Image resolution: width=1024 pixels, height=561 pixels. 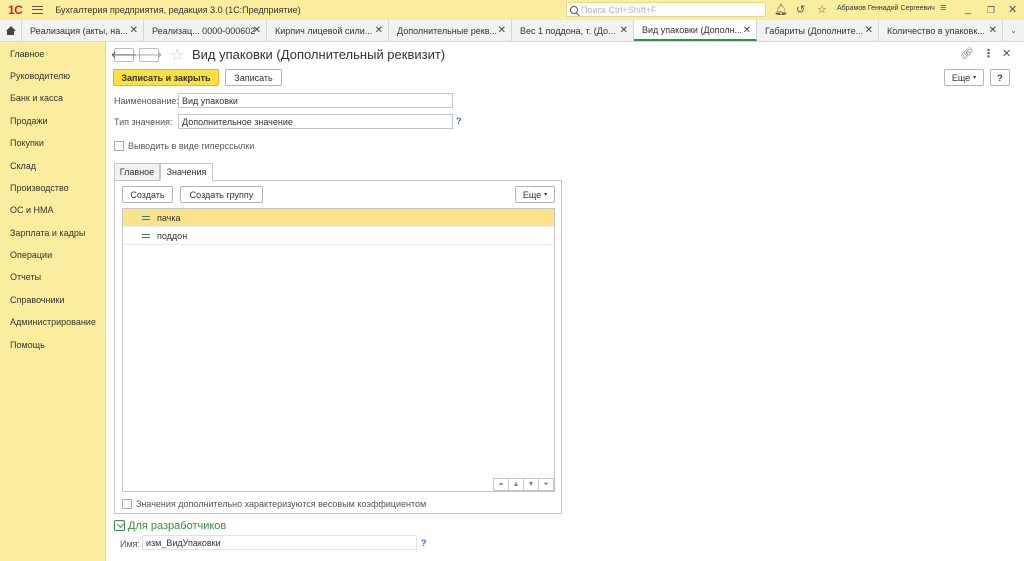 What do you see at coordinates (52, 76) in the screenshot?
I see `sidebar-item-manager: Руководителю` at bounding box center [52, 76].